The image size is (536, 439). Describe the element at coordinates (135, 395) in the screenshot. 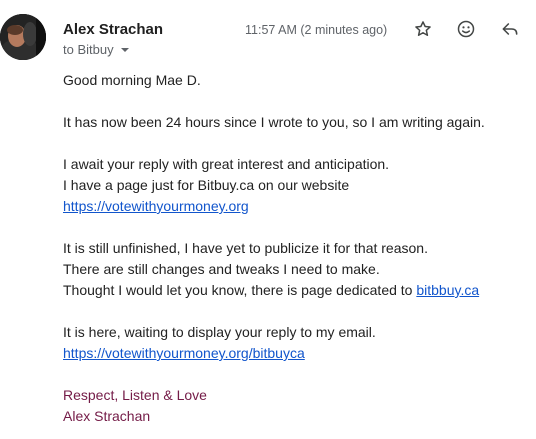

I see `signoff: Respect, Listen & Love` at that location.